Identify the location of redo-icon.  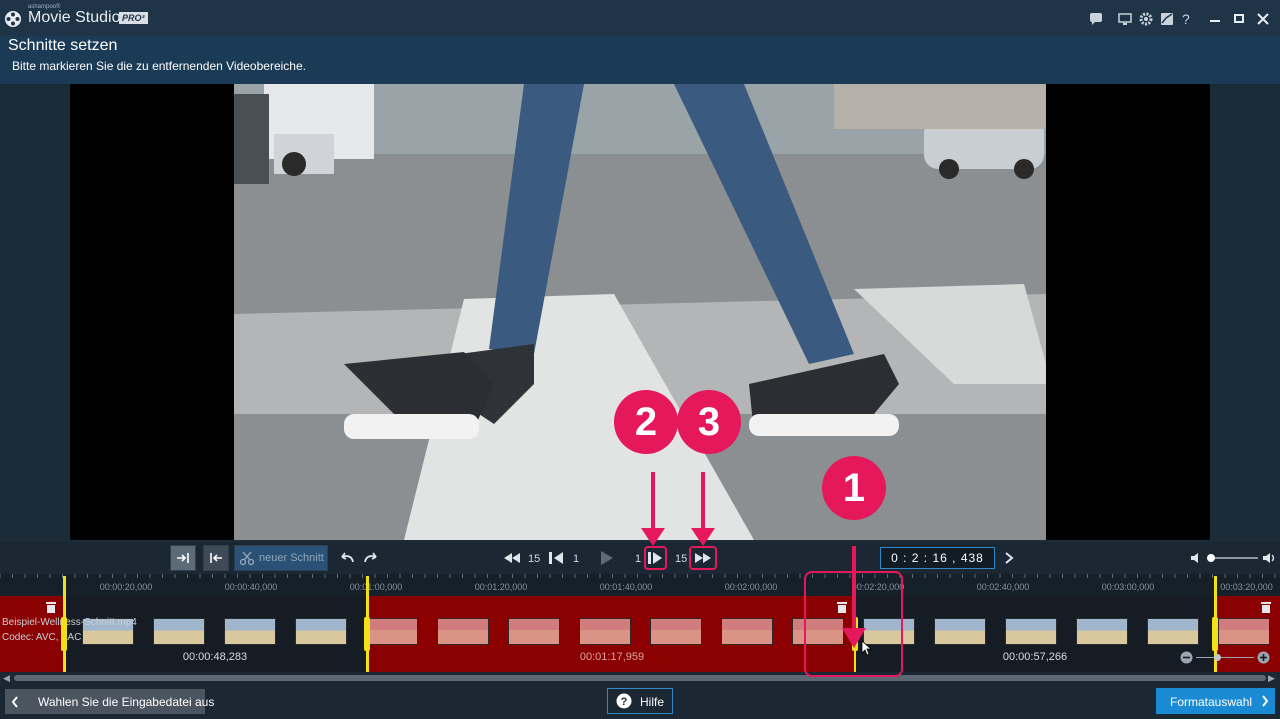
(371, 558).